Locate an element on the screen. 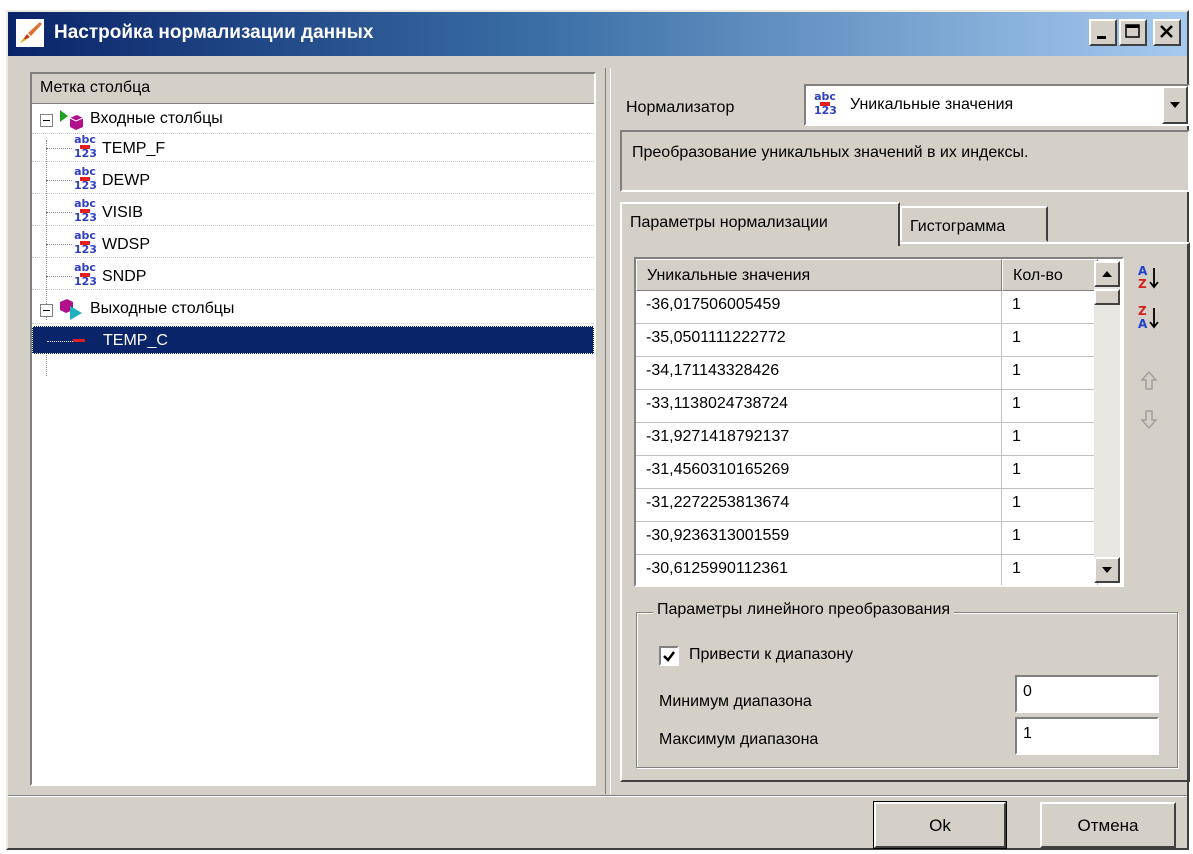 Image resolution: width=1193 pixels, height=854 pixels. column-header-count: Кол-во is located at coordinates (1050, 275).